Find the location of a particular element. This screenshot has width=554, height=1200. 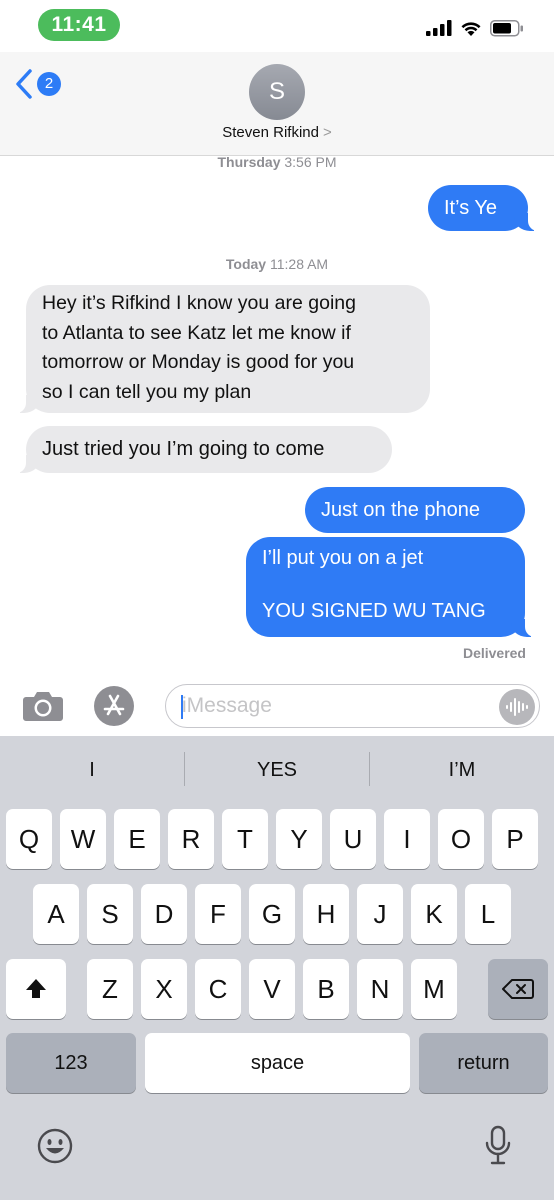

wifi-icon is located at coordinates (471, 29).